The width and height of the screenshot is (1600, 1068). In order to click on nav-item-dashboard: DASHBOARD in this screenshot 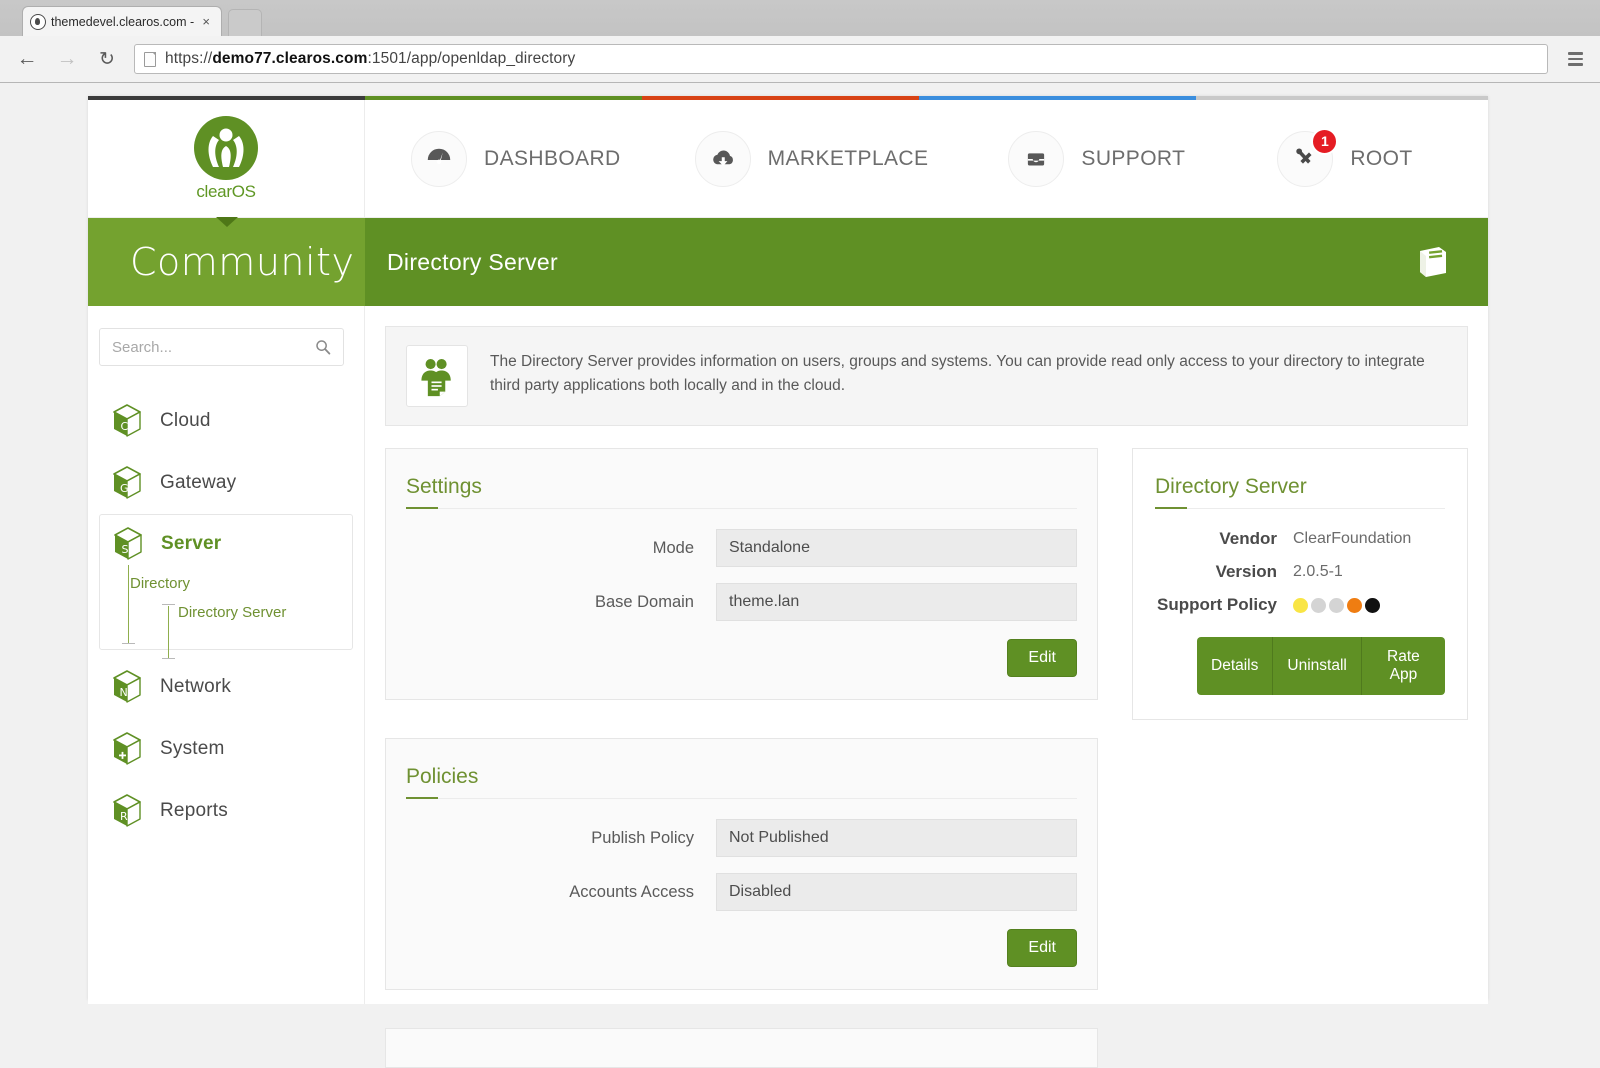, I will do `click(516, 158)`.